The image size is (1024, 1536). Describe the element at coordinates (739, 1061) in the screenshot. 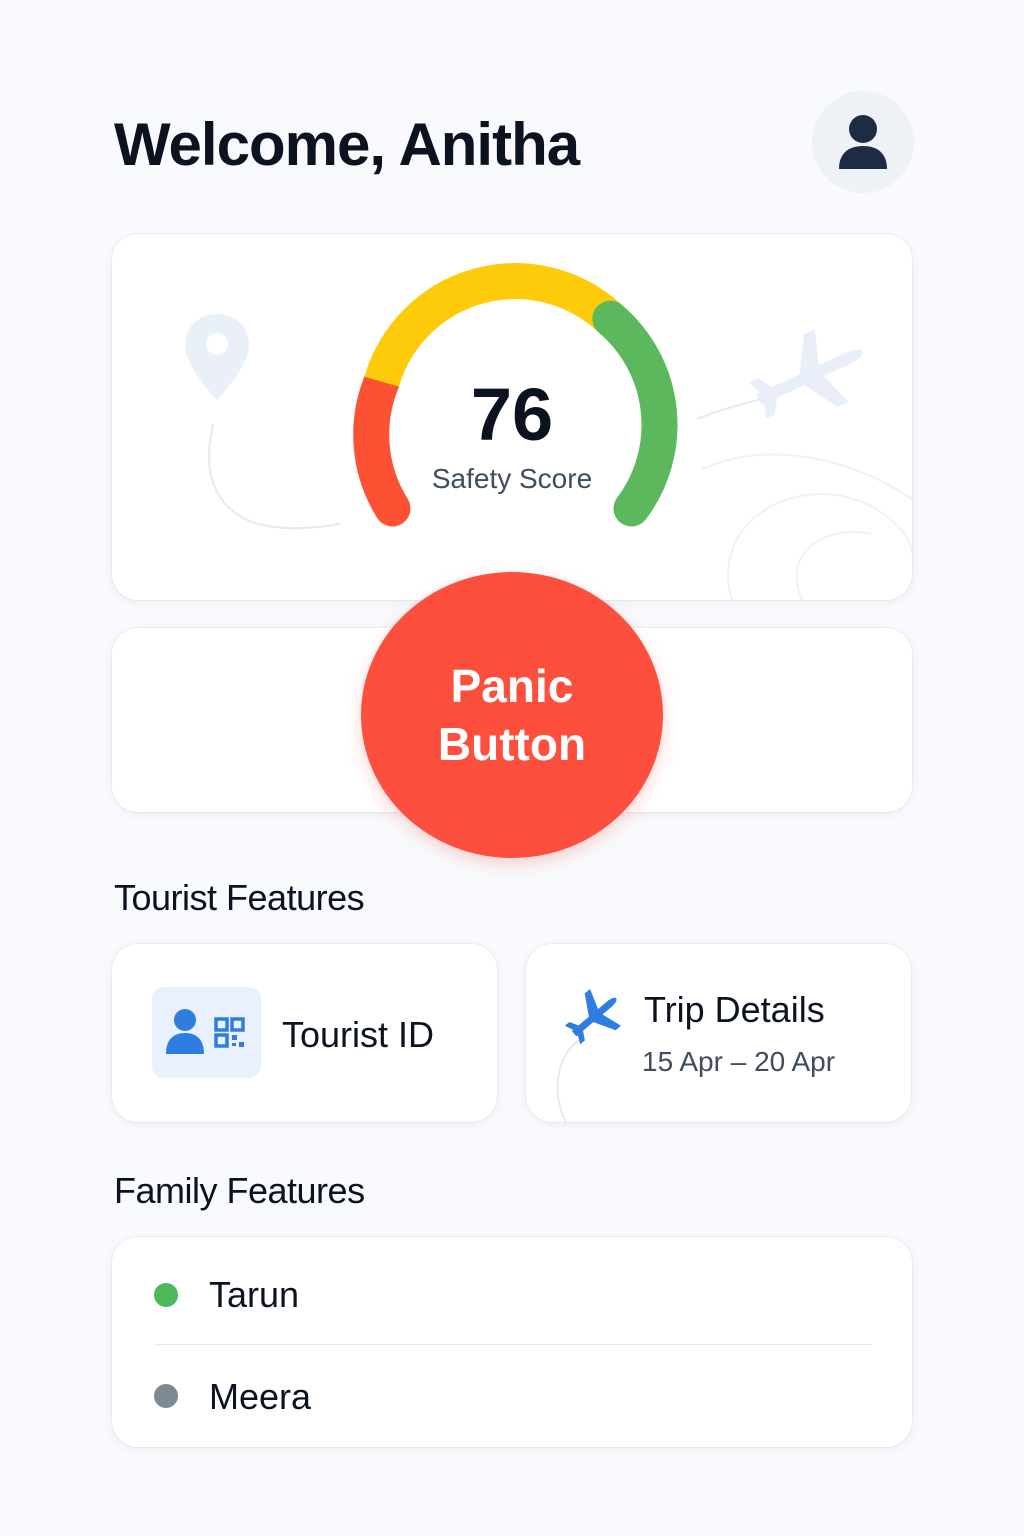

I see `trip-dates: 15 Apr – 20 Apr` at that location.